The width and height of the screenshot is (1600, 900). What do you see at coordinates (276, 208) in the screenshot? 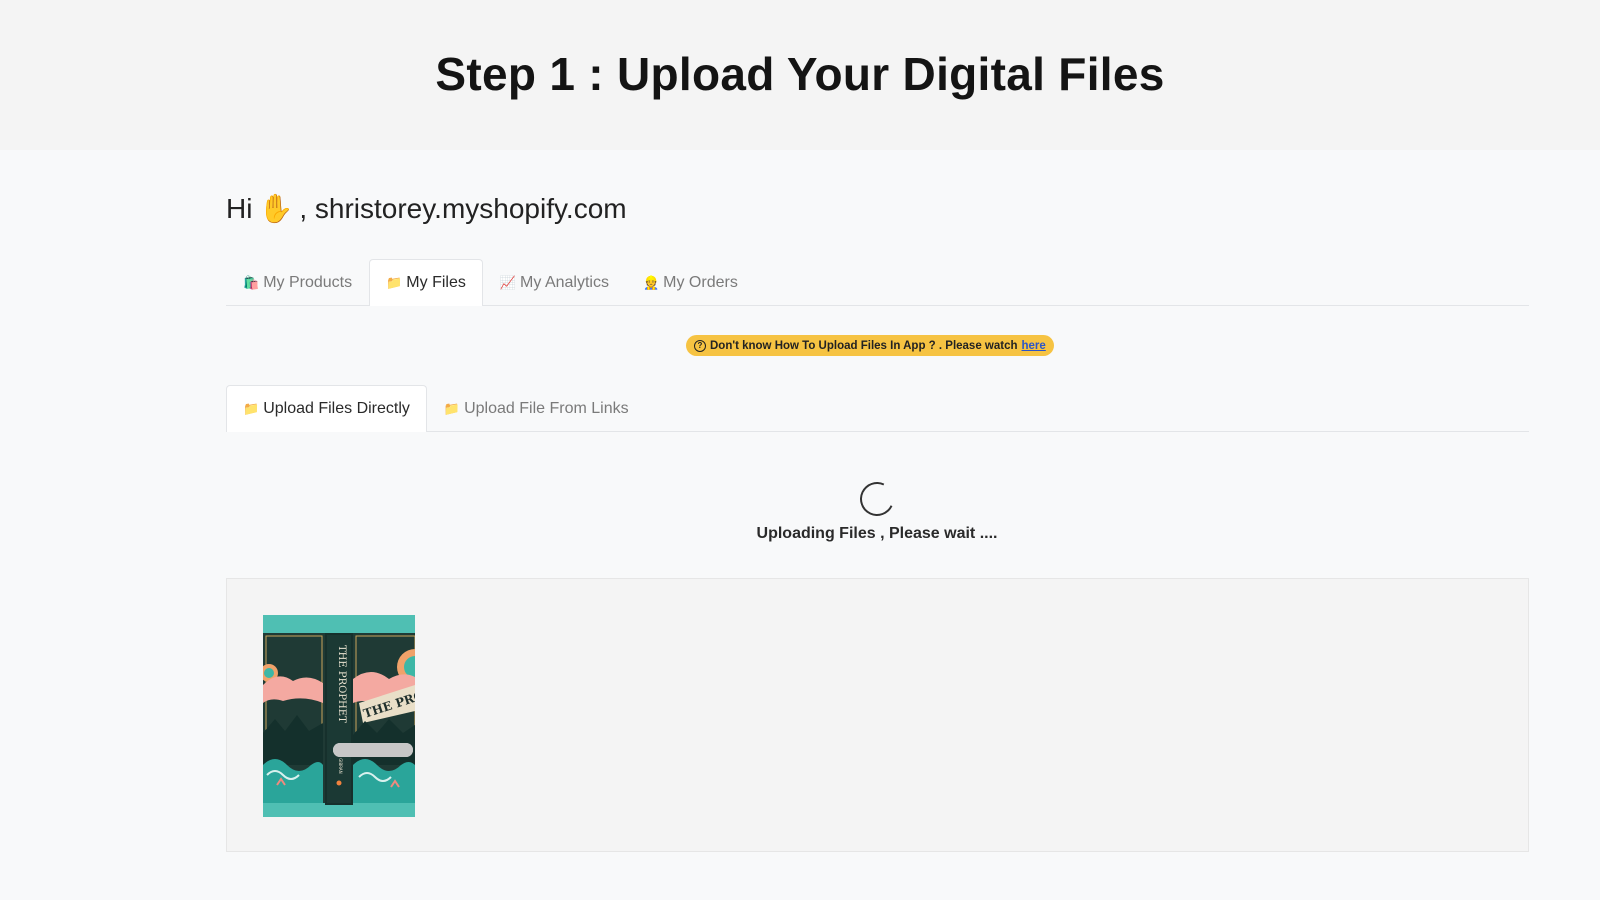
I see `waving-hand-icon: ✋` at bounding box center [276, 208].